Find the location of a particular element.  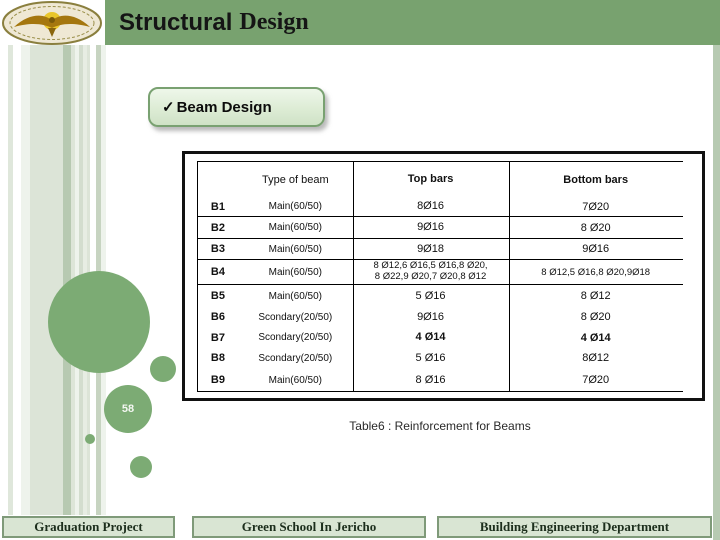

top-bars-value: 8Ø16 is located at coordinates (430, 206).